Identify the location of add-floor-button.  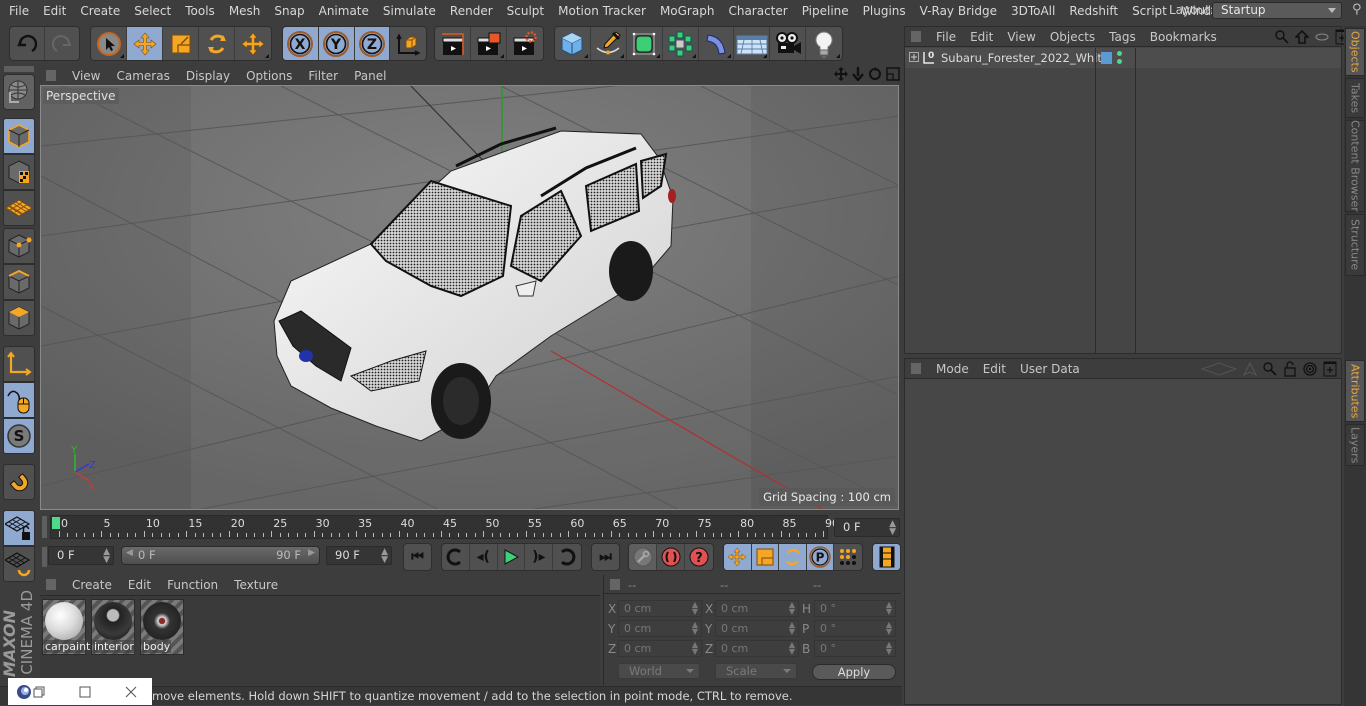
(752, 43).